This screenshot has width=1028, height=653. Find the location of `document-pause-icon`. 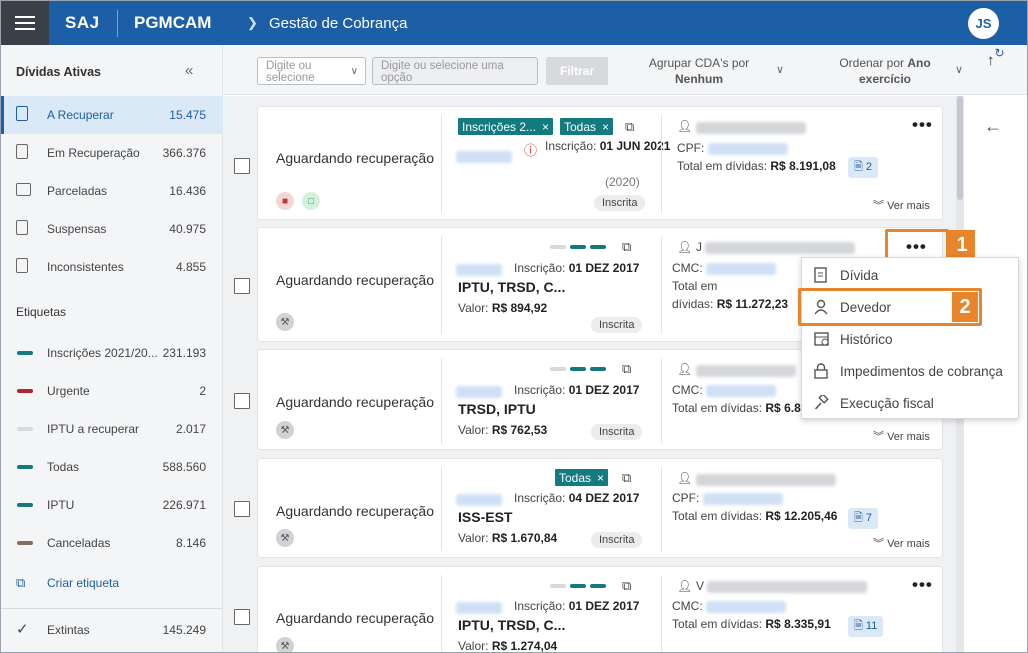

document-pause-icon is located at coordinates (24, 229).